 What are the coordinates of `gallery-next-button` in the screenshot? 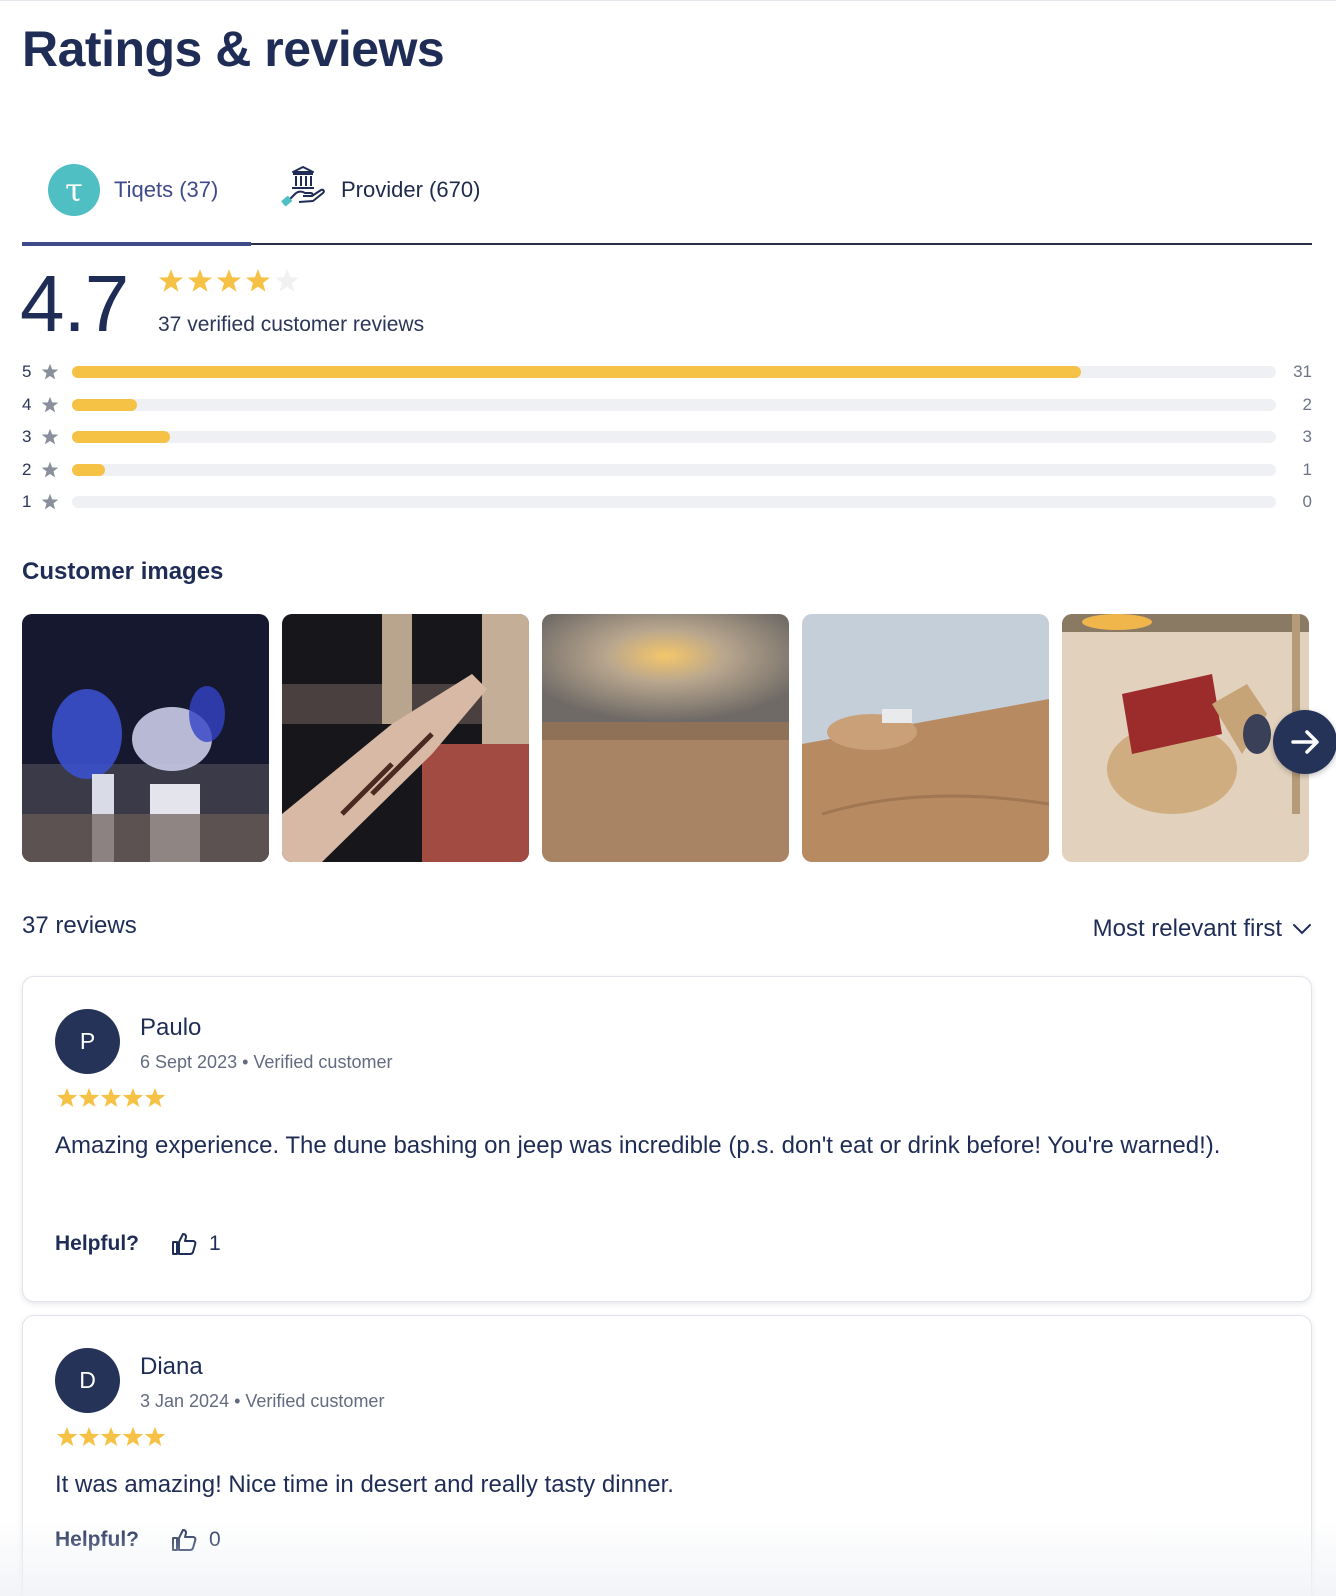 It's located at (1304, 742).